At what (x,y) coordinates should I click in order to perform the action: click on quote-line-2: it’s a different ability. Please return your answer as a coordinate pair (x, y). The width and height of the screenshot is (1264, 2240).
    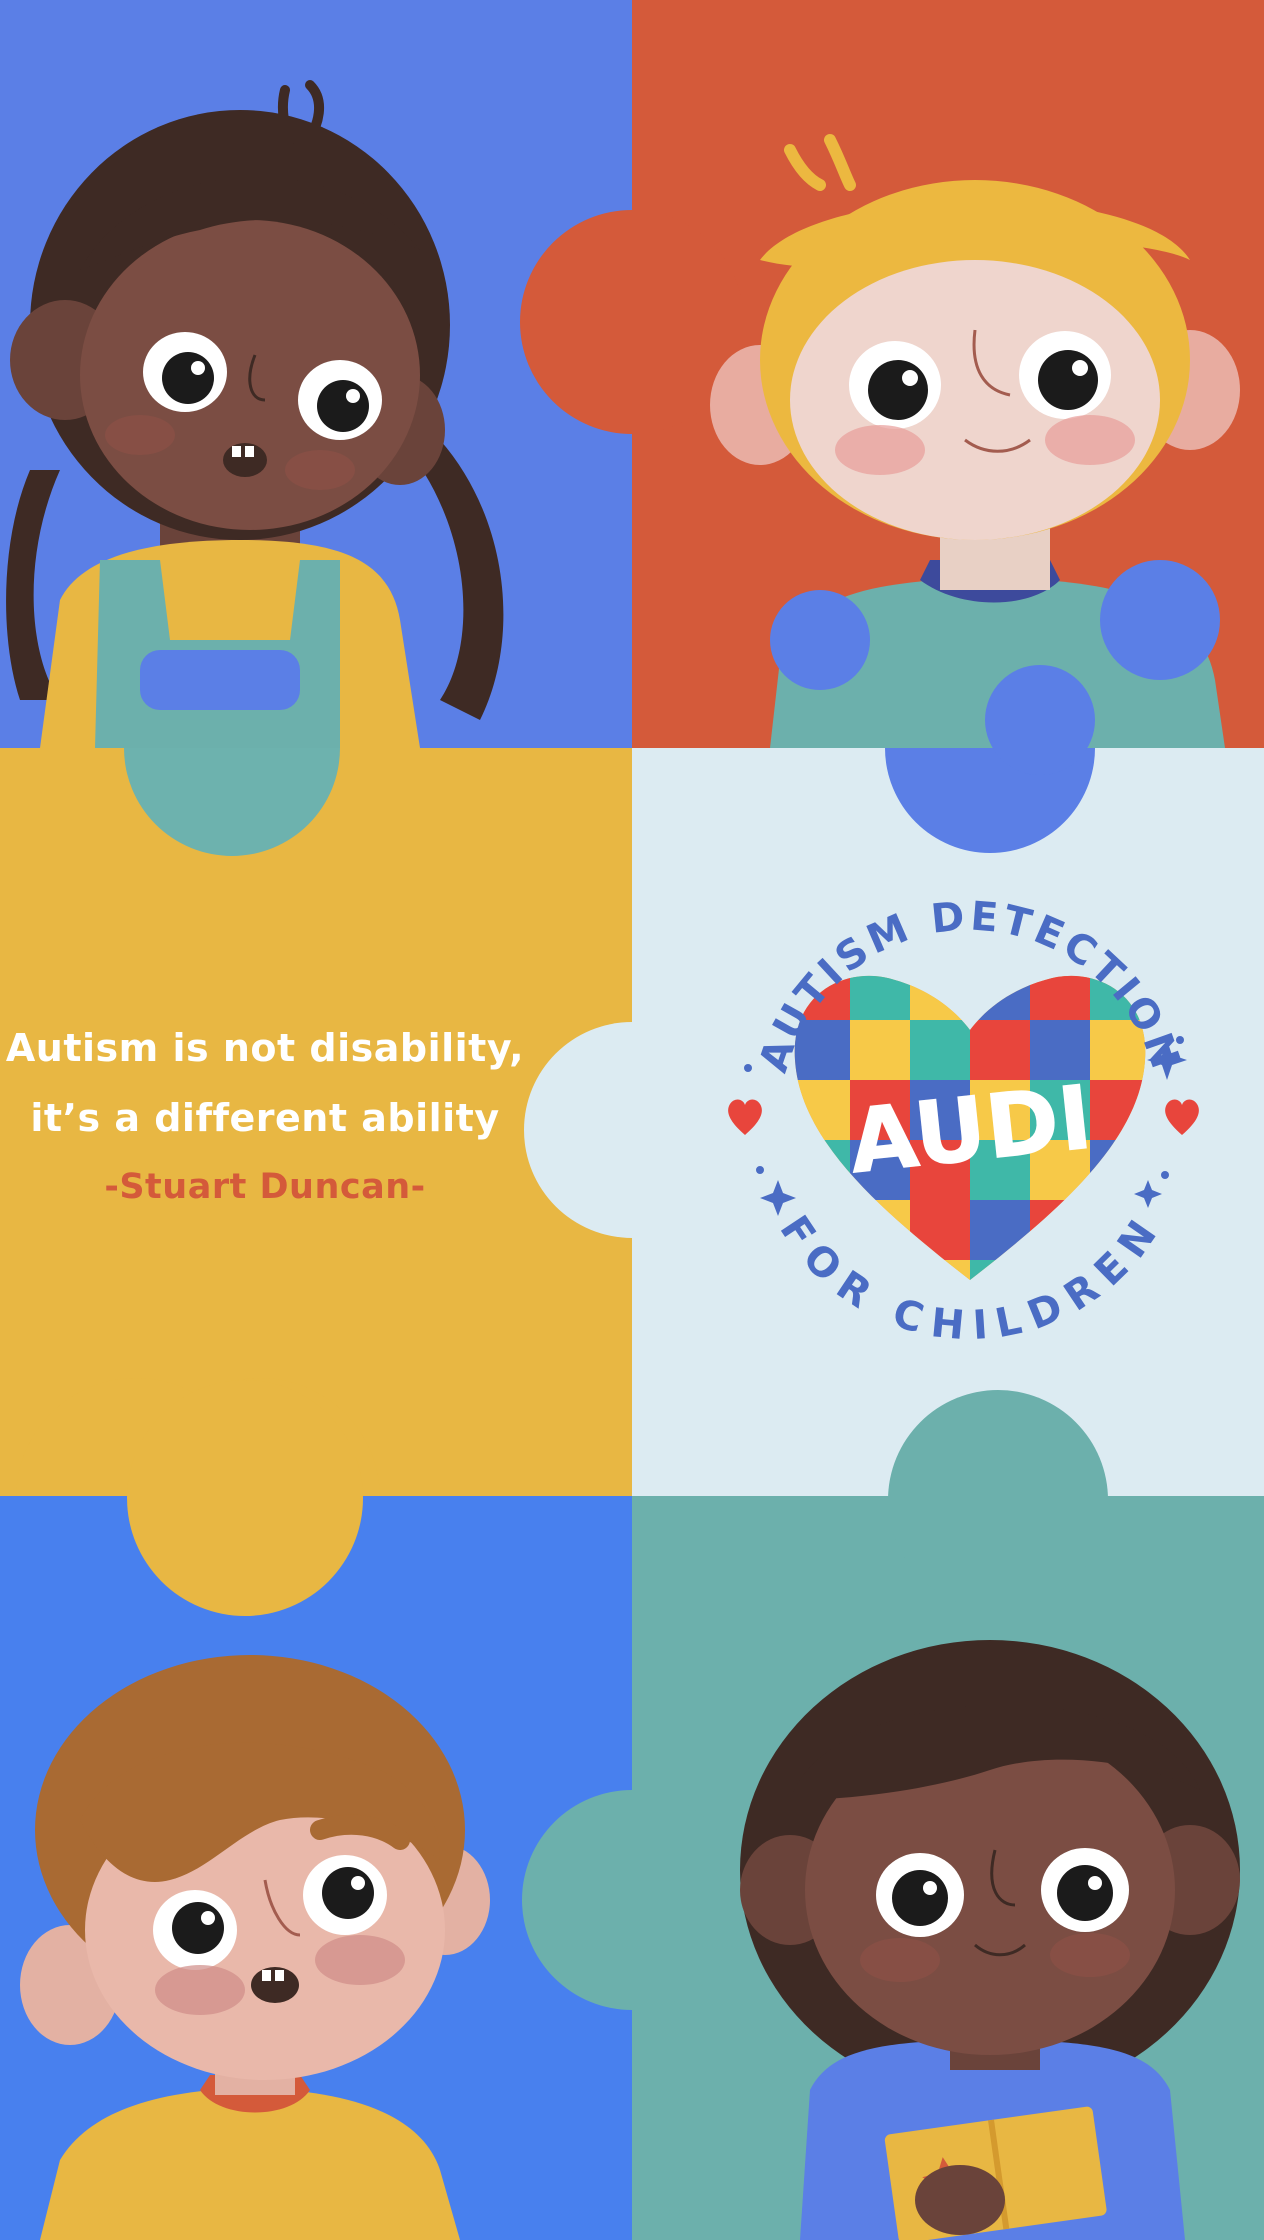
    Looking at the image, I should click on (265, 1118).